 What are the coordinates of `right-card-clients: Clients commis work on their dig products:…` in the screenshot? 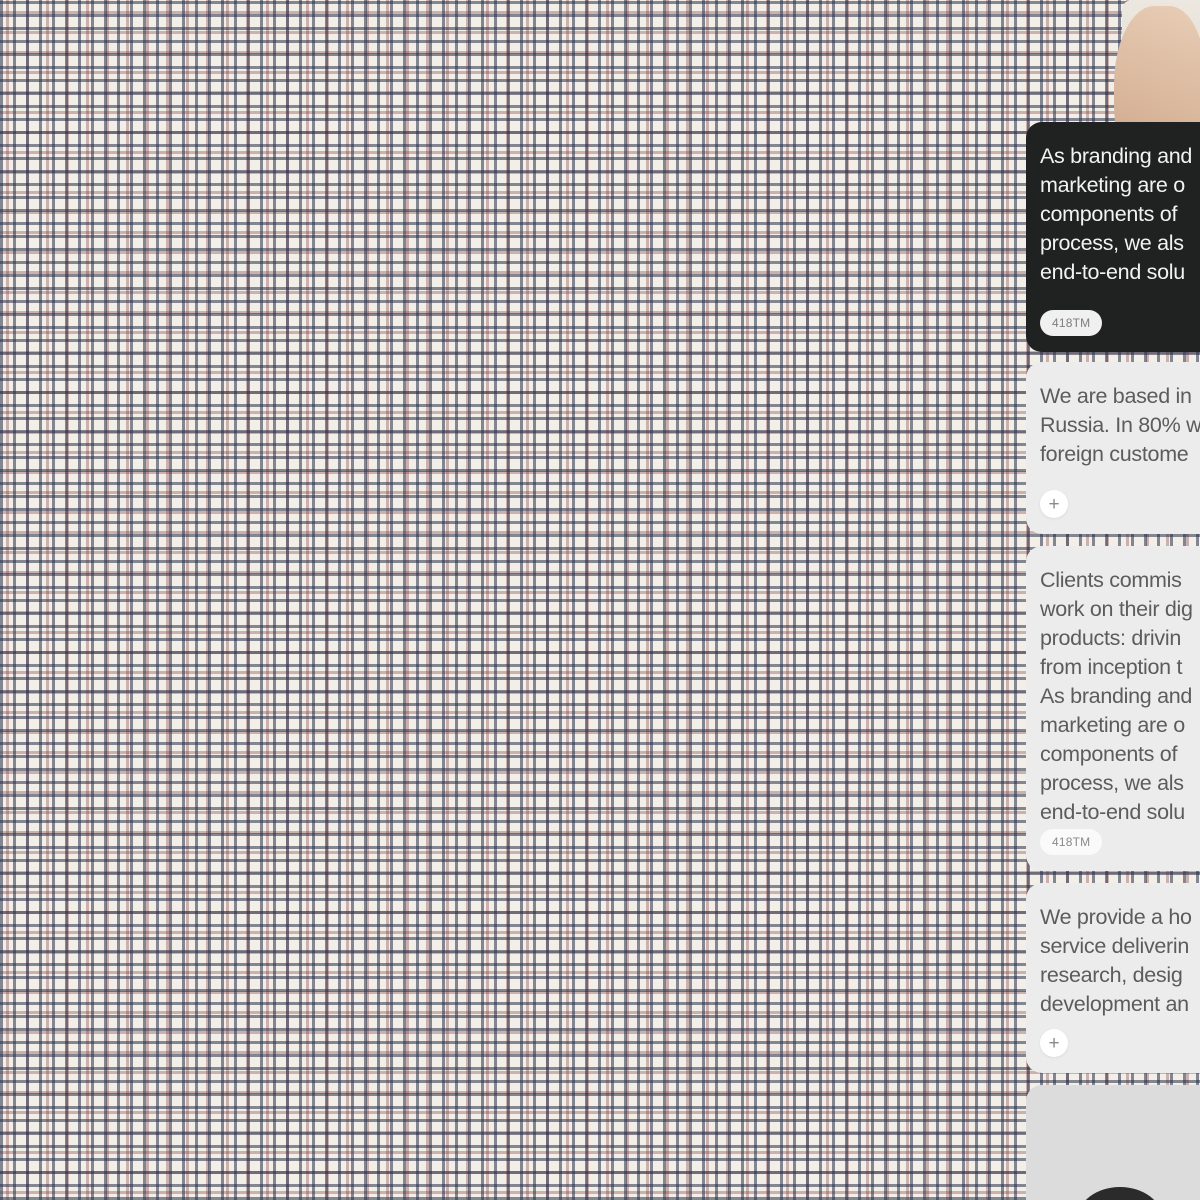 It's located at (1113, 708).